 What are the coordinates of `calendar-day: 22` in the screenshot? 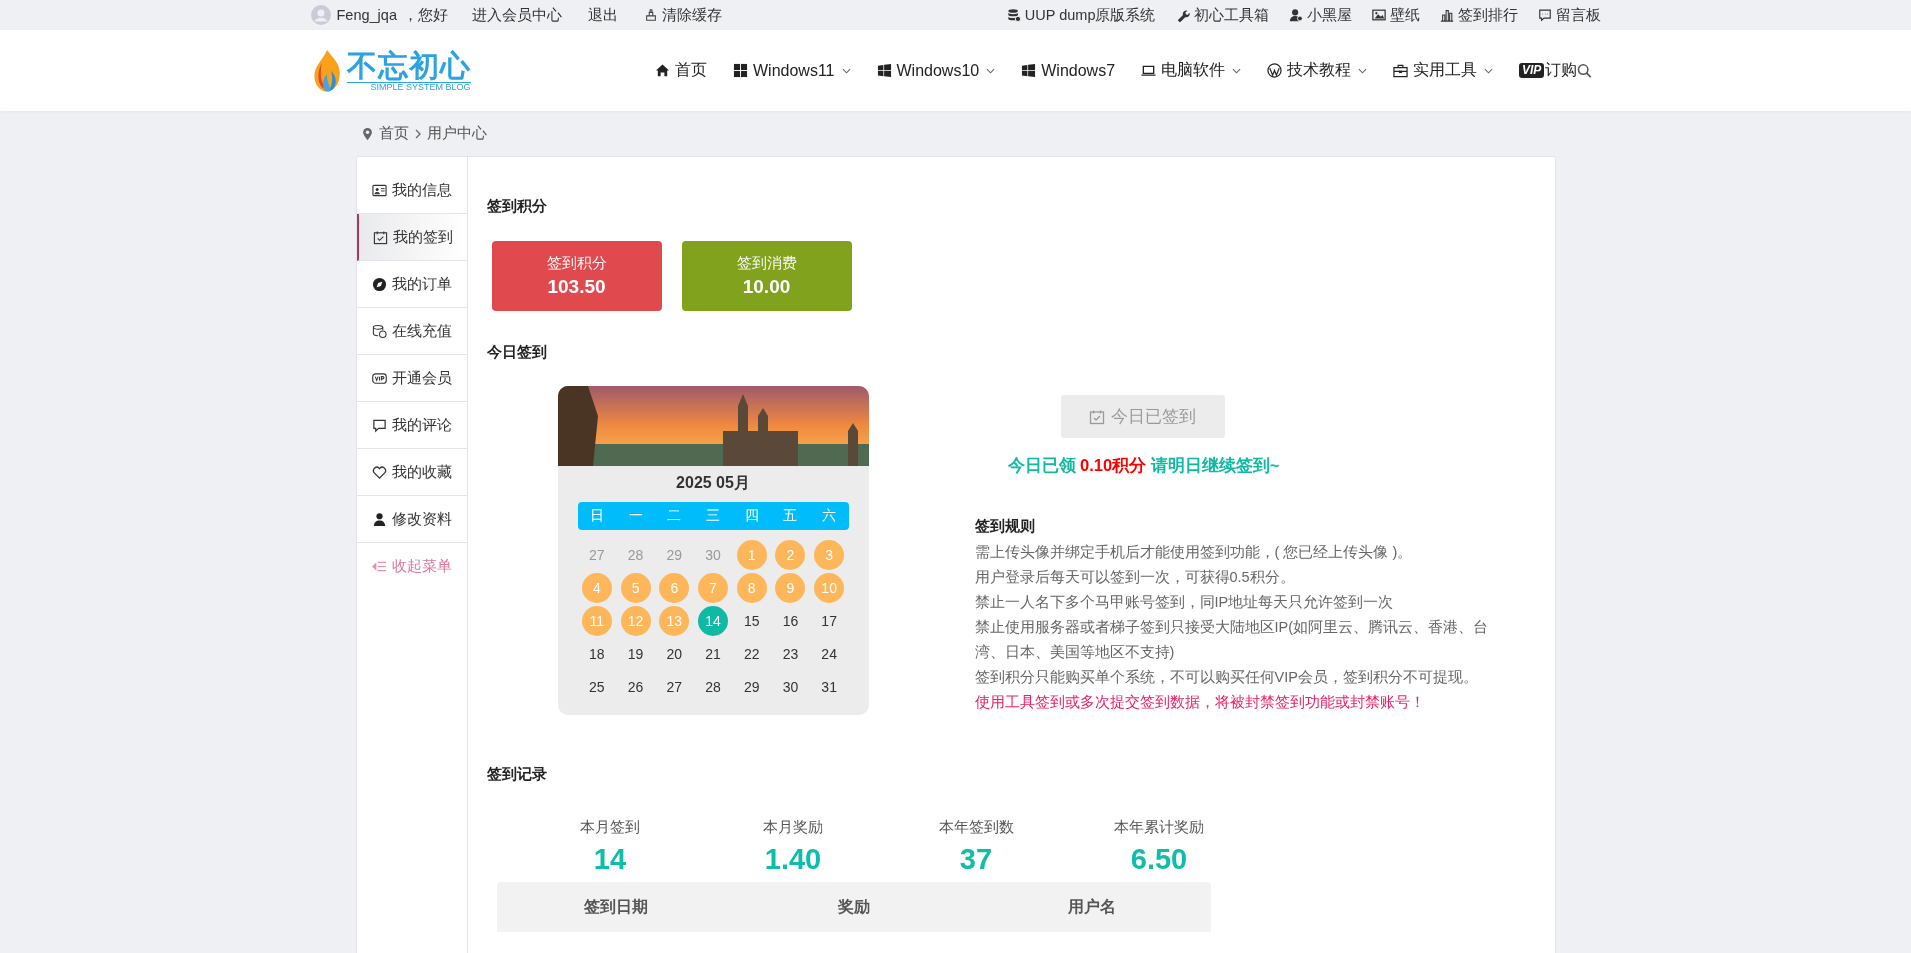 It's located at (751, 654).